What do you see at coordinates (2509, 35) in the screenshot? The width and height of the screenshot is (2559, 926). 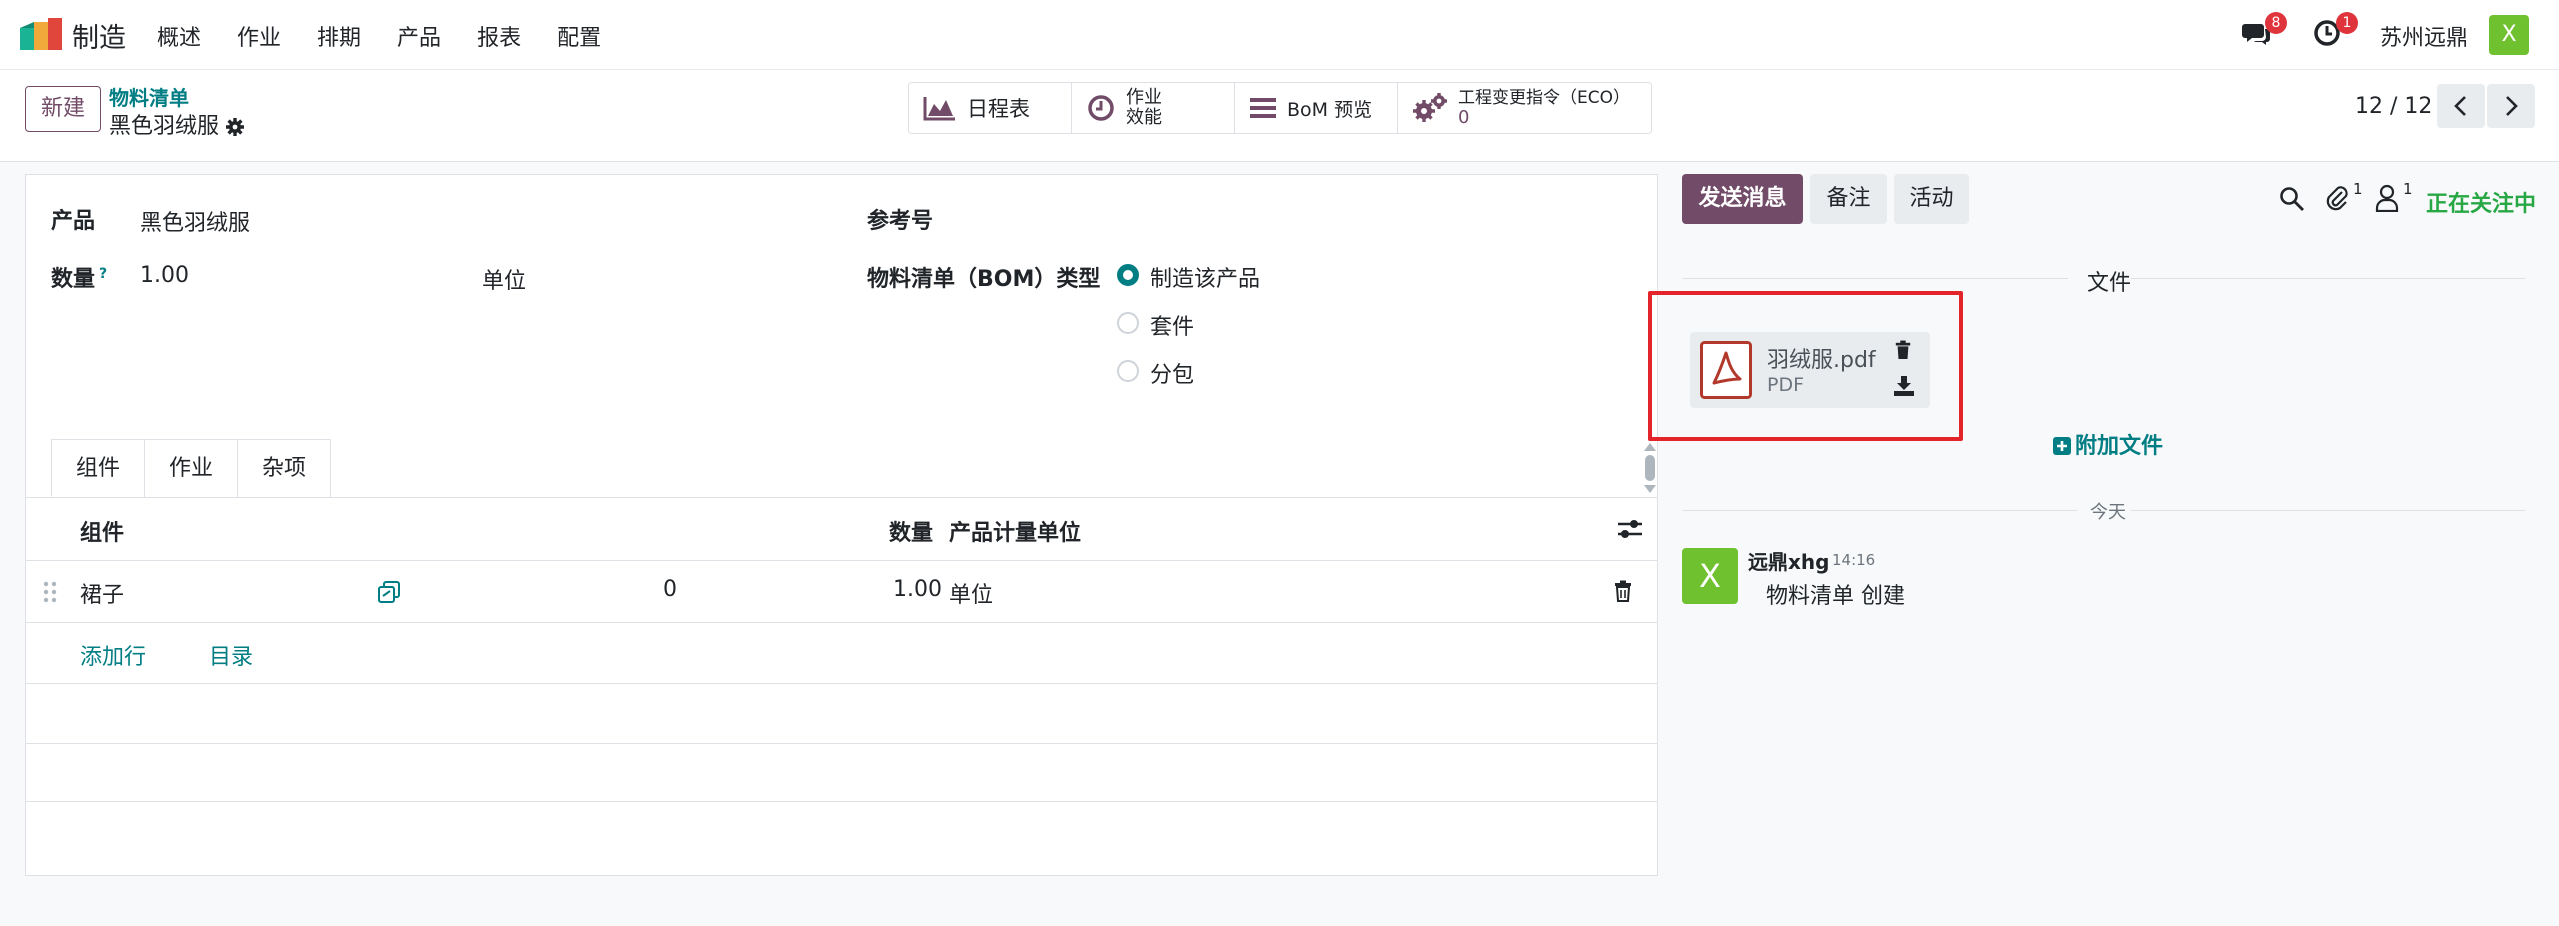 I see `user-avatar: X` at bounding box center [2509, 35].